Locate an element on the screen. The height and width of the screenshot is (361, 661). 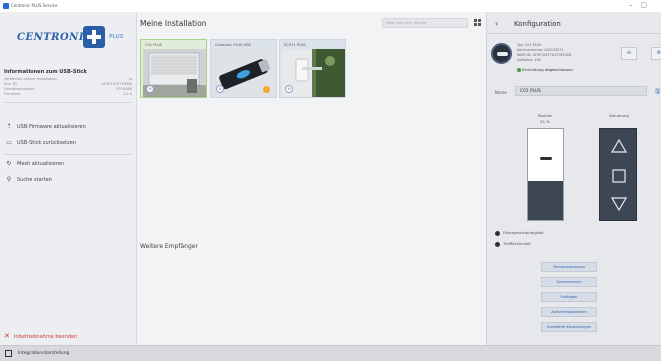
nav-mesh-refresh: ↻ Mesh aktualisieren is located at coordinates (68, 165).